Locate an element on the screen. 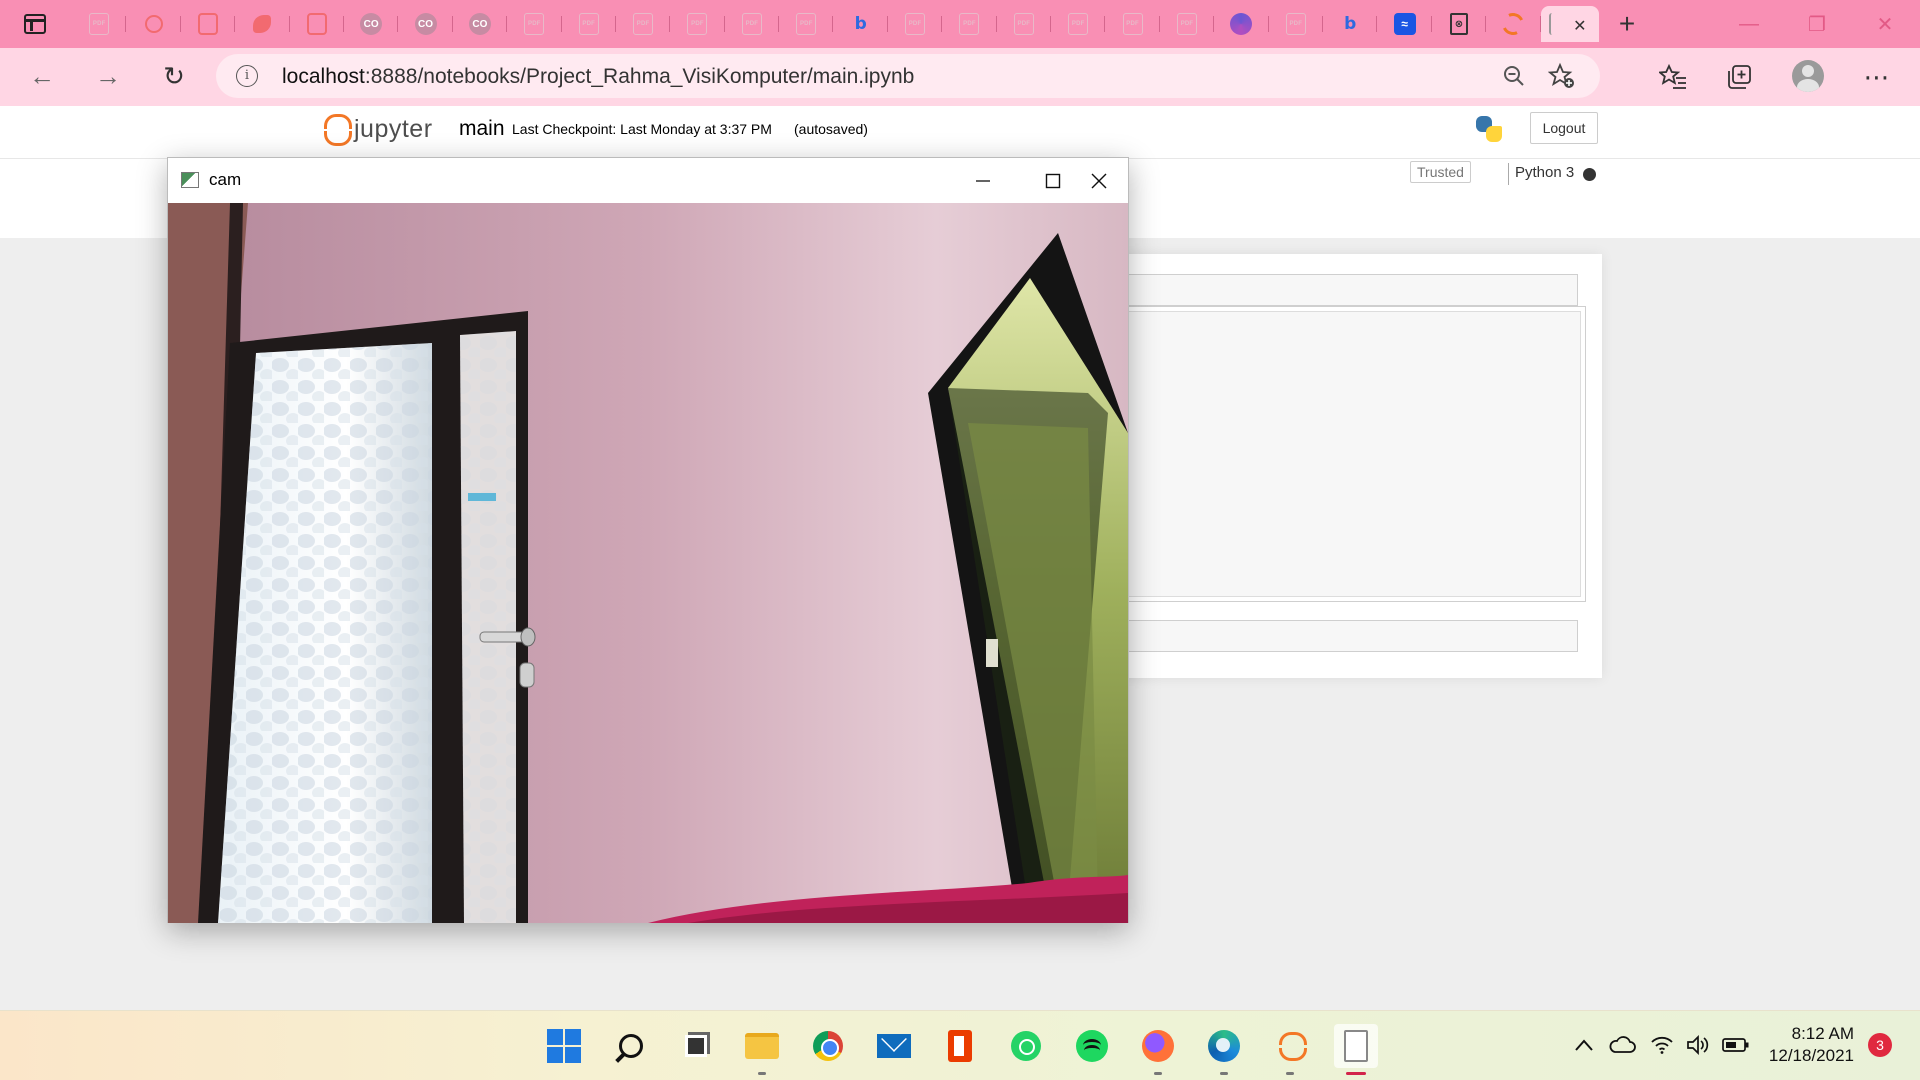 This screenshot has width=1920, height=1080. mail-button is located at coordinates (894, 1046).